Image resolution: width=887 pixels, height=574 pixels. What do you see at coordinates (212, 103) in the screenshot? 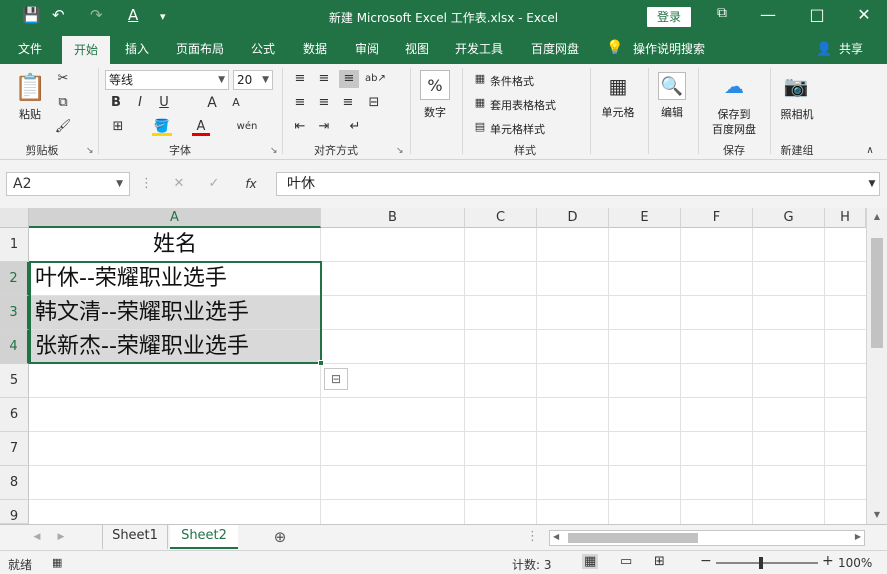
I see `grow-font-icon: A` at bounding box center [212, 103].